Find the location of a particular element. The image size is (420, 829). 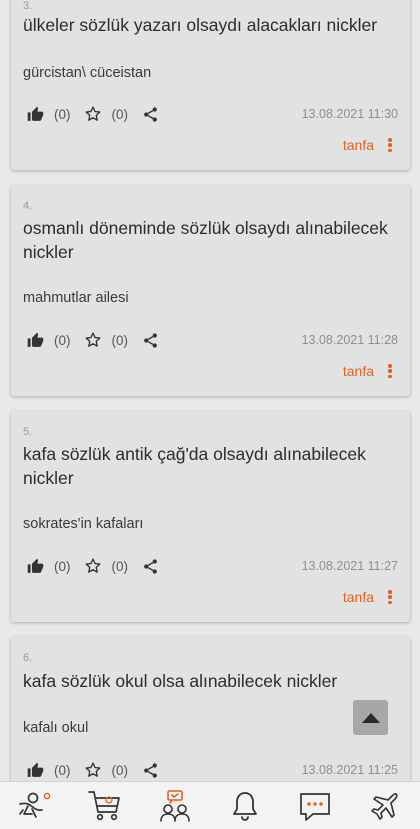

airplane-icon is located at coordinates (384, 806).